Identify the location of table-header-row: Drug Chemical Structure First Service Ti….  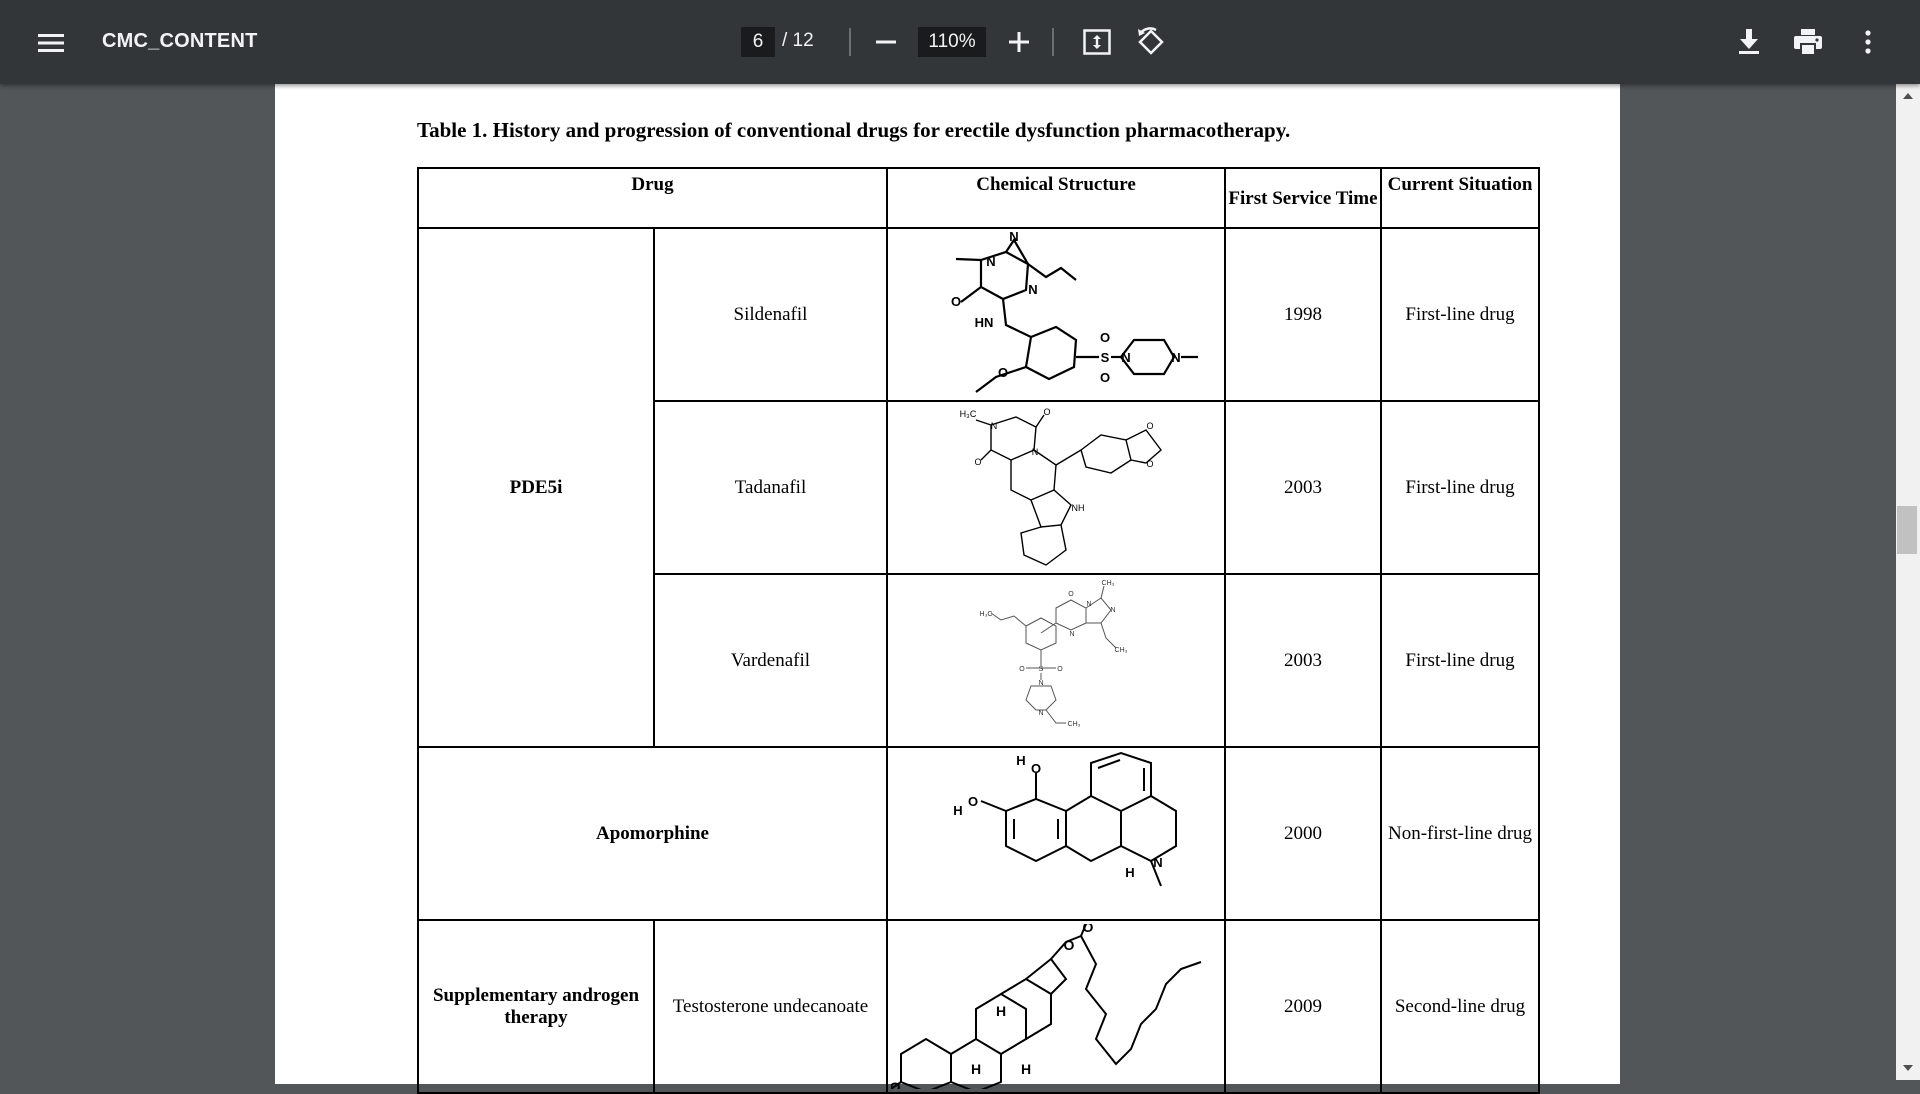
(978, 198).